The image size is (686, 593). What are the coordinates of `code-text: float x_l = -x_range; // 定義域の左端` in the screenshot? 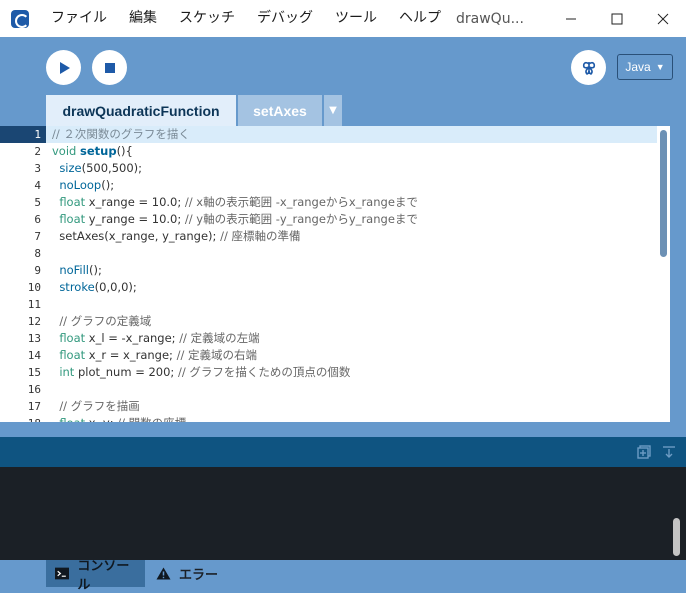 It's located at (159, 338).